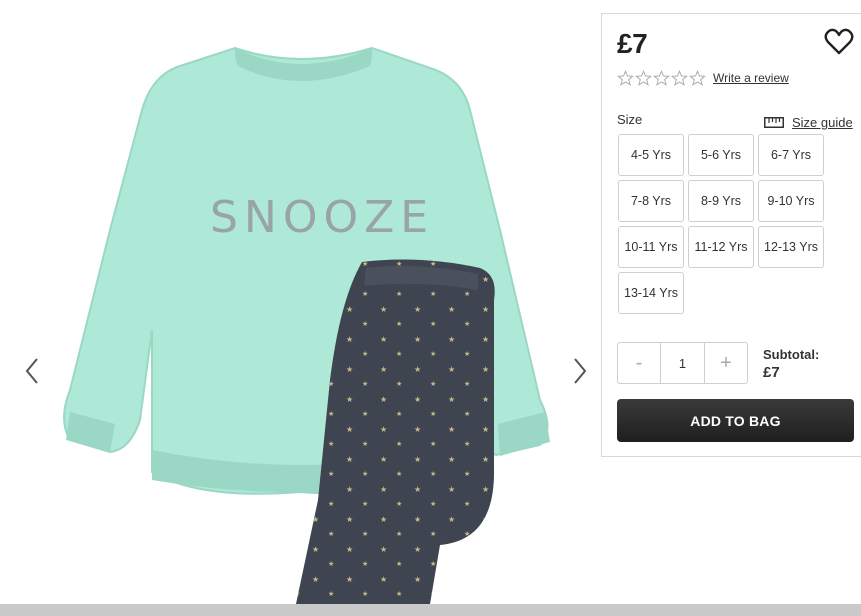 The height and width of the screenshot is (616, 861). I want to click on size-guide-label: Size guide, so click(822, 122).